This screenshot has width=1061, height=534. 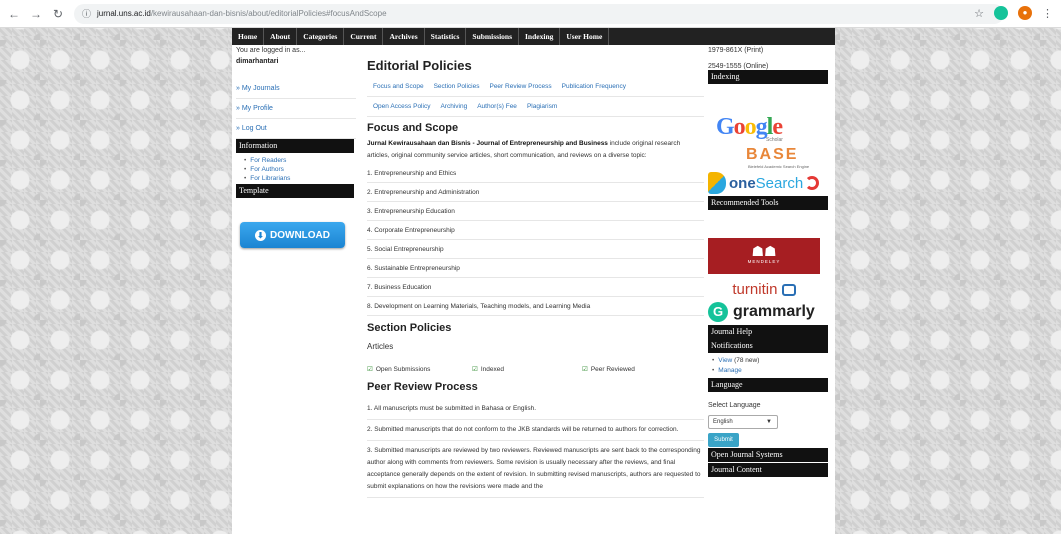 What do you see at coordinates (768, 339) in the screenshot?
I see `journal-help-notifications-title: Journal Help Notifications` at bounding box center [768, 339].